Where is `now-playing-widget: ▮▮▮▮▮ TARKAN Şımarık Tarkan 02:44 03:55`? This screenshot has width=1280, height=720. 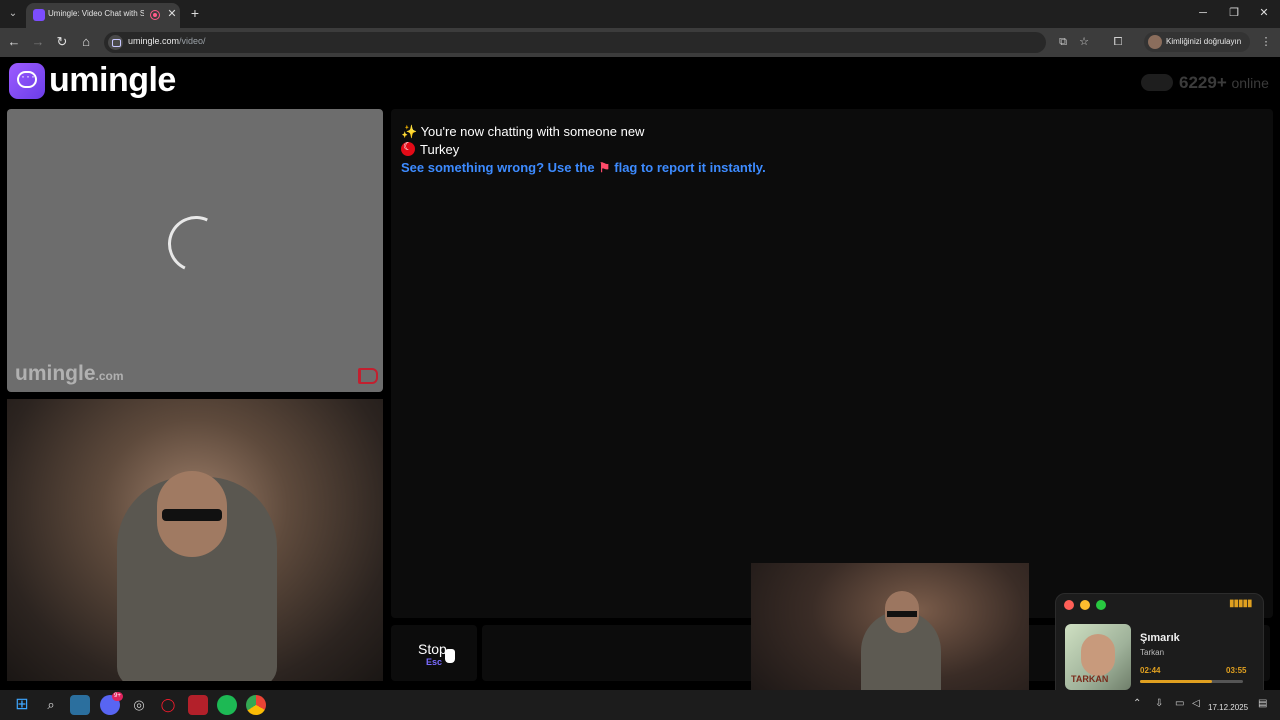
now-playing-widget: ▮▮▮▮▮ TARKAN Şımarık Tarkan 02:44 03:55 is located at coordinates (1159, 646).